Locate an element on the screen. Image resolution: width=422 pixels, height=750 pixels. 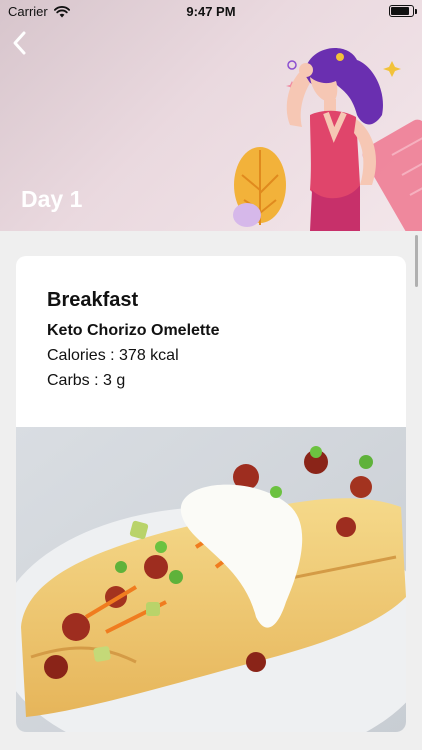
dish-name: Keto Chorizo Omelette is located at coordinates (133, 330).